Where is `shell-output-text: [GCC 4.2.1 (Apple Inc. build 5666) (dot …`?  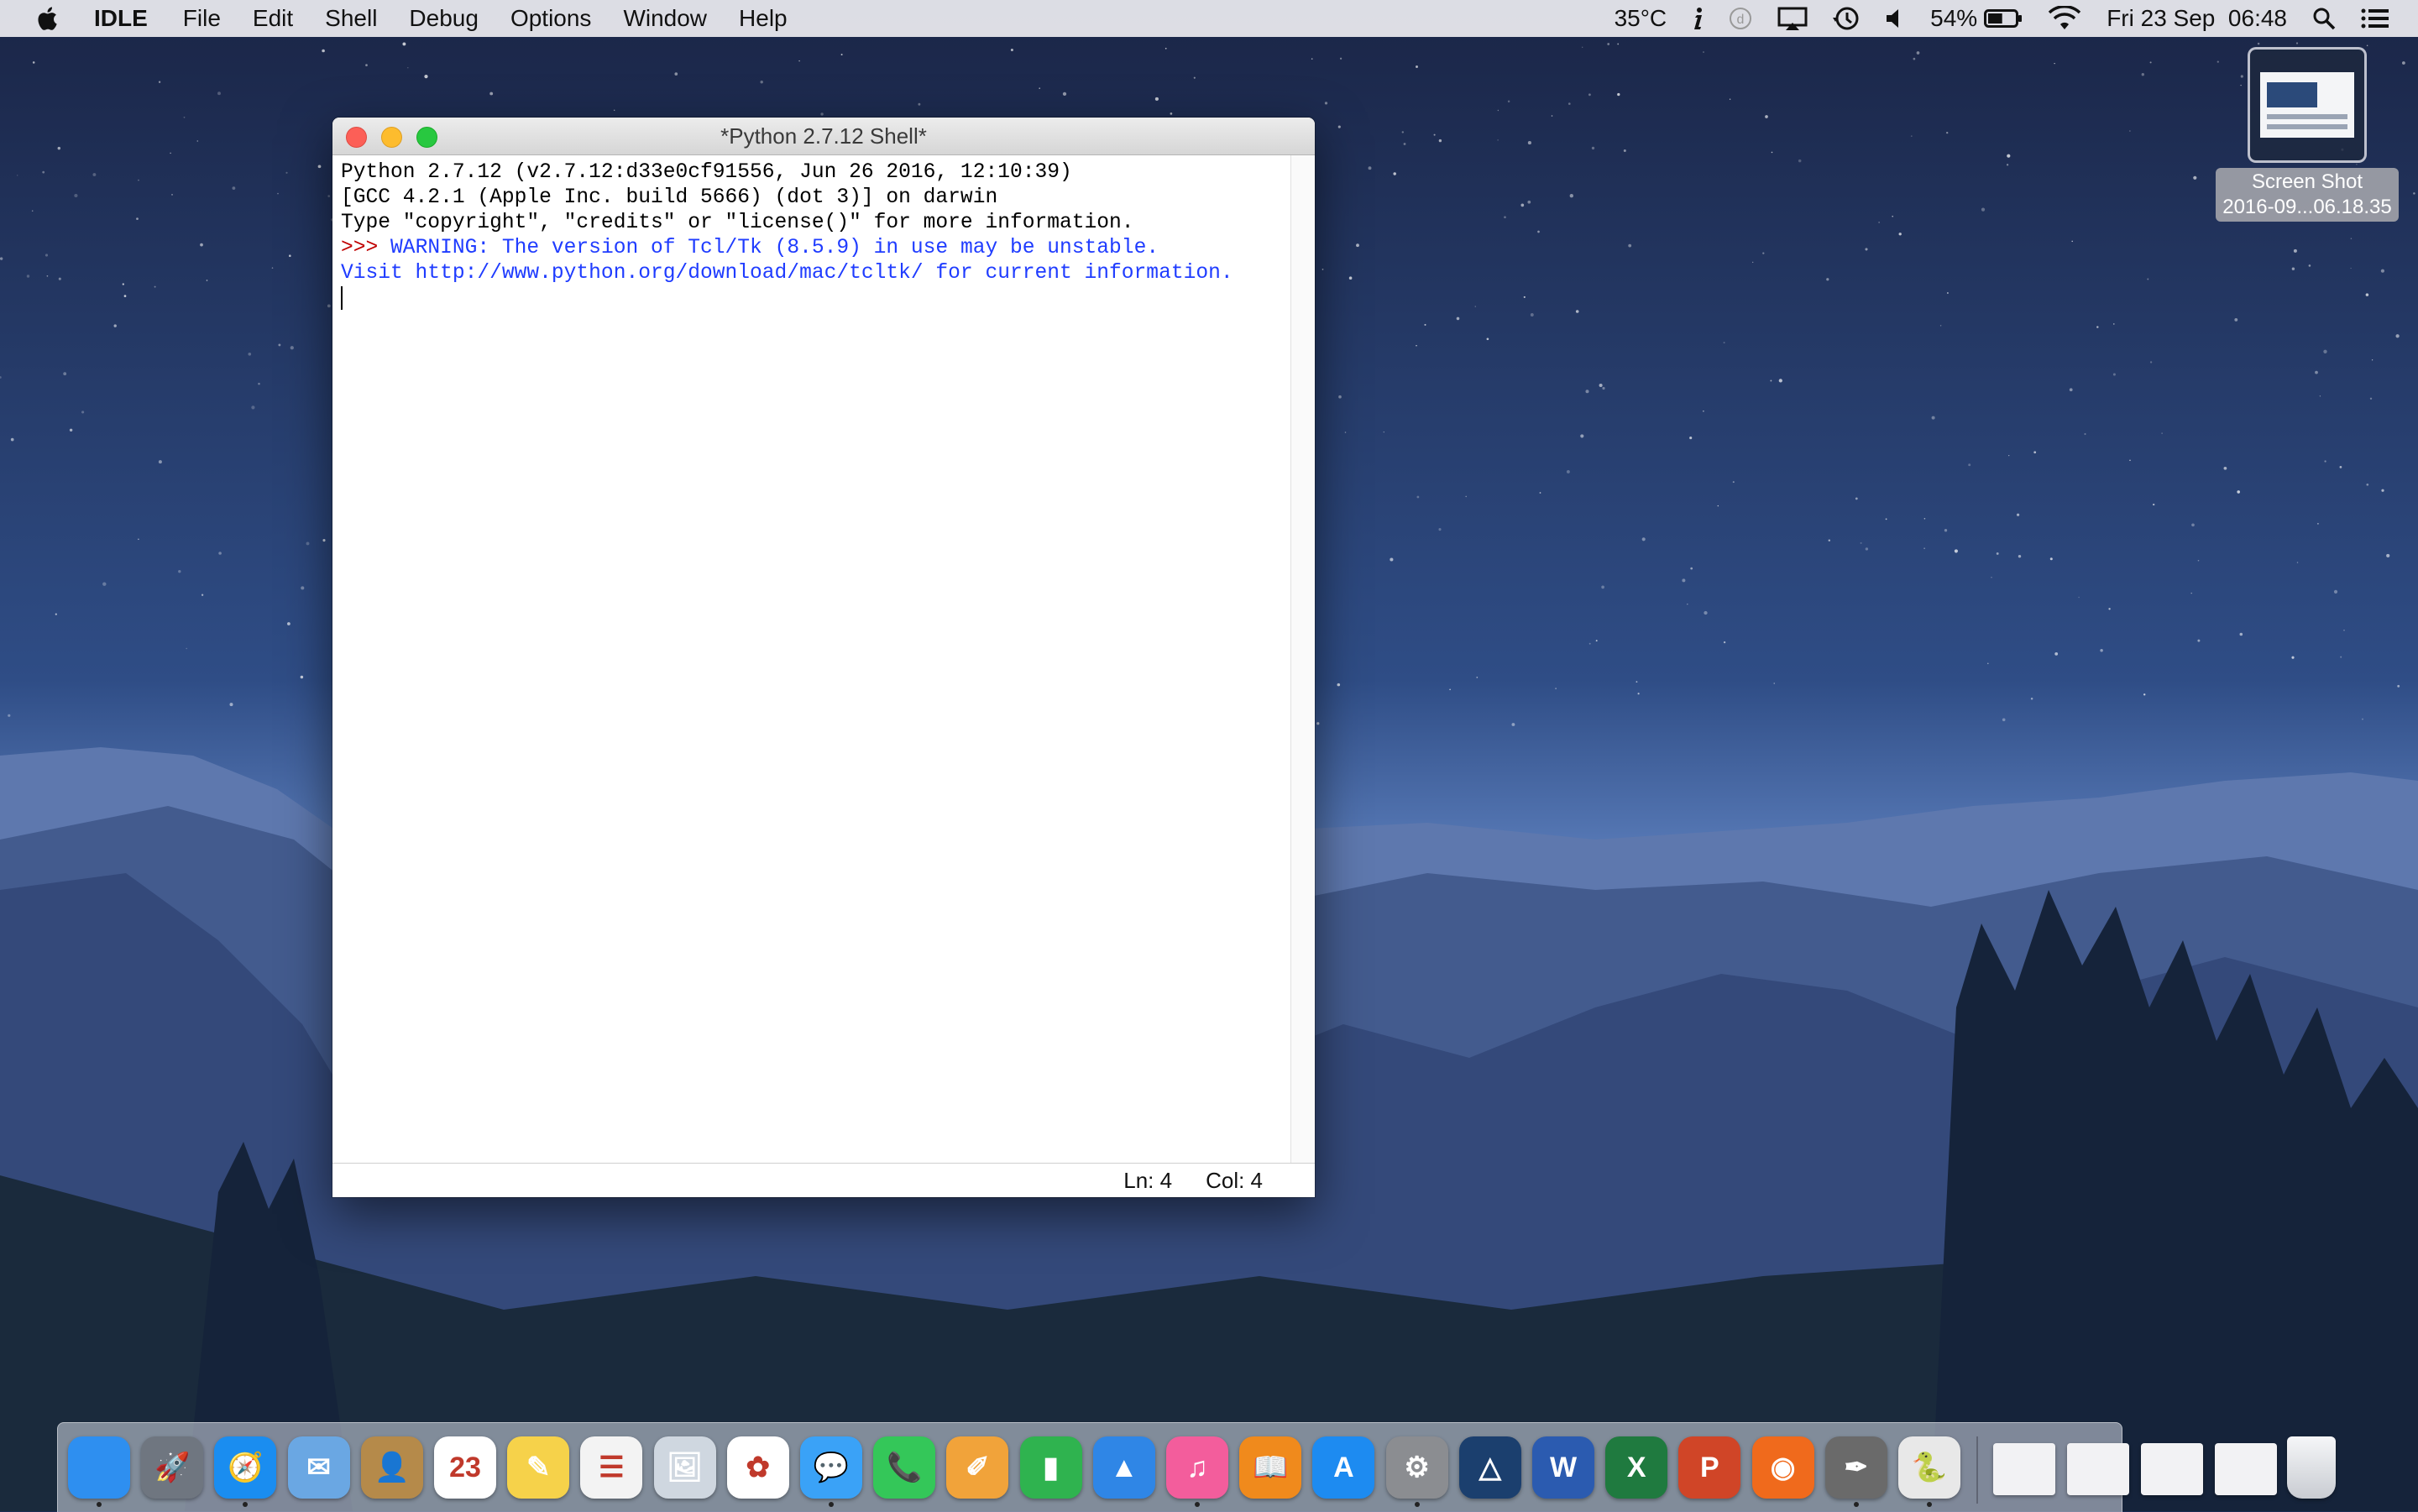
shell-output-text: [GCC 4.2.1 (Apple Inc. build 5666) (dot … is located at coordinates (669, 197).